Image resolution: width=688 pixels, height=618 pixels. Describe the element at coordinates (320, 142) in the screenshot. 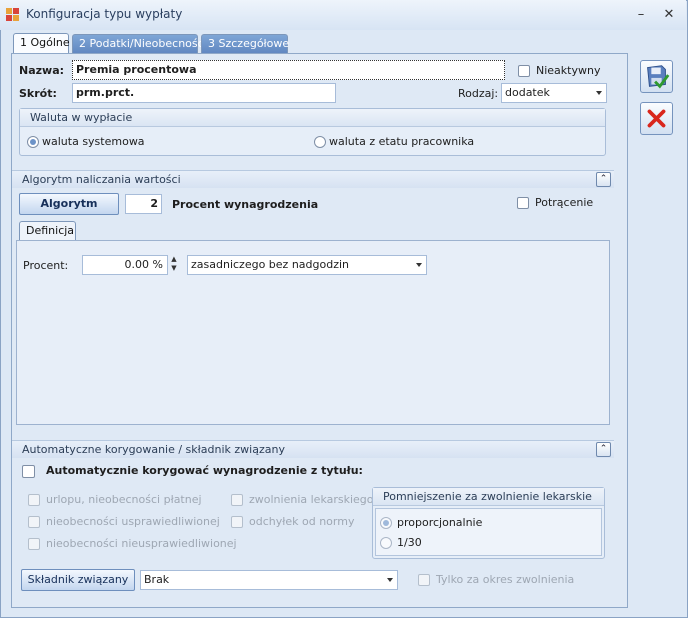

I see `currency-employee-radio` at that location.